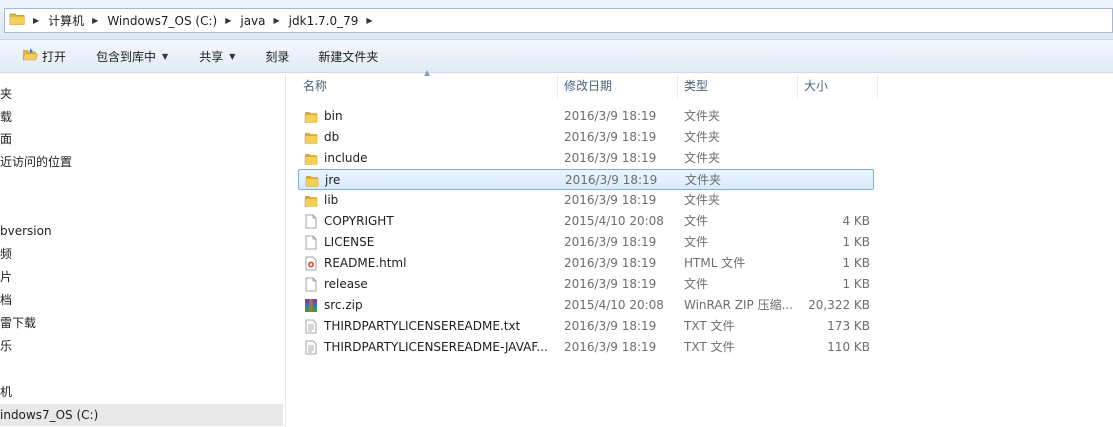 The height and width of the screenshot is (427, 1113). What do you see at coordinates (715, 263) in the screenshot?
I see `file-type: HTML 文件` at bounding box center [715, 263].